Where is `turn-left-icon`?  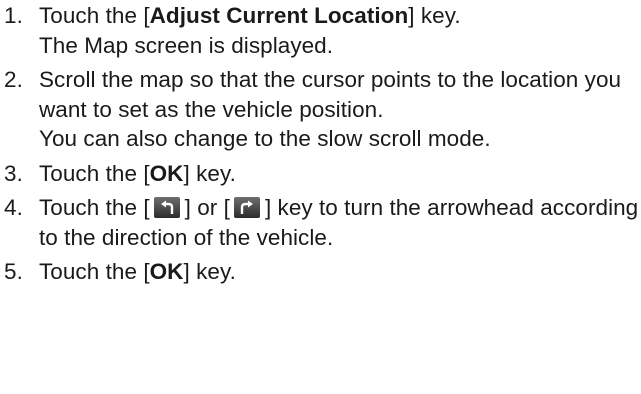 turn-left-icon is located at coordinates (166, 207).